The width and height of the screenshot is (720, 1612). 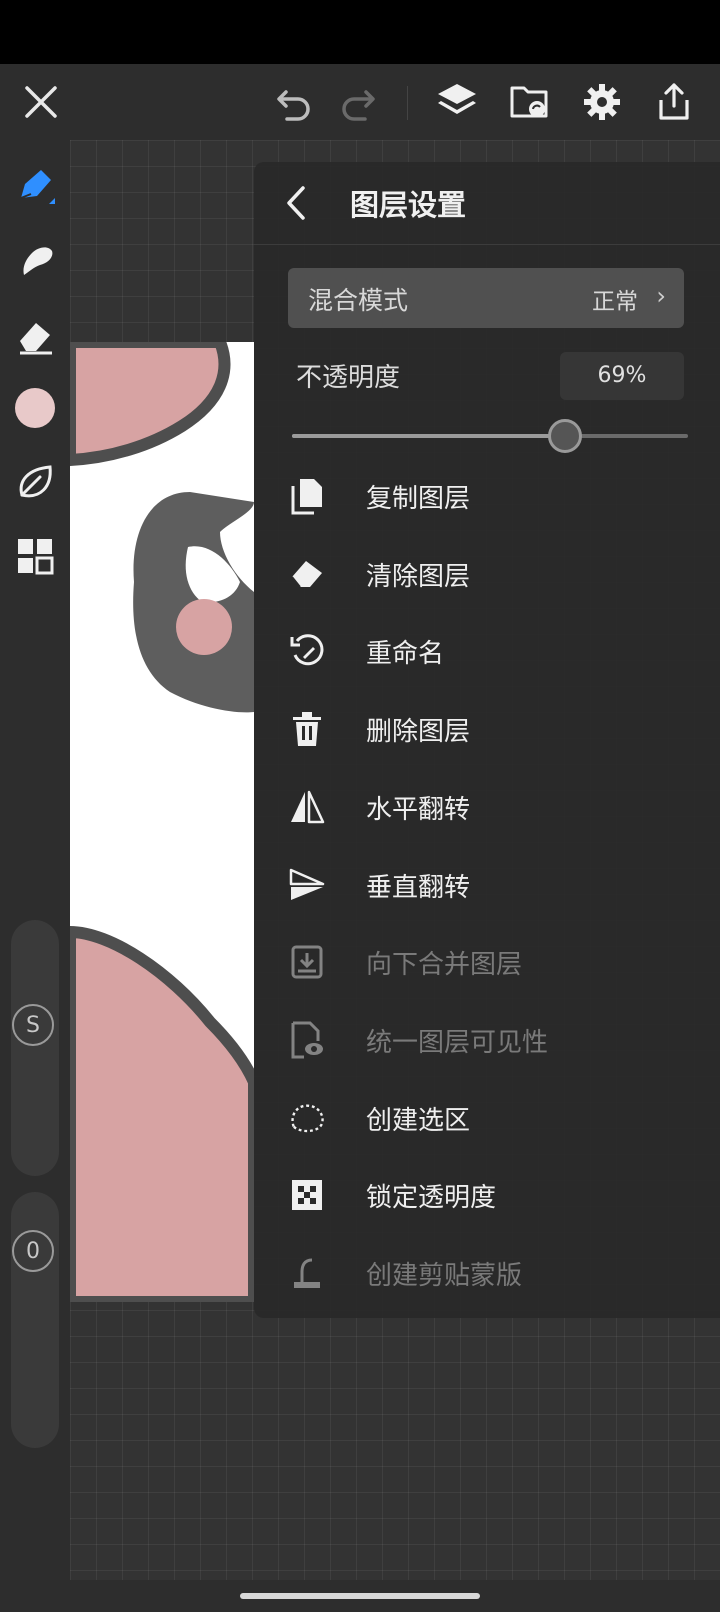 What do you see at coordinates (360, 1596) in the screenshot?
I see `home-indicator` at bounding box center [360, 1596].